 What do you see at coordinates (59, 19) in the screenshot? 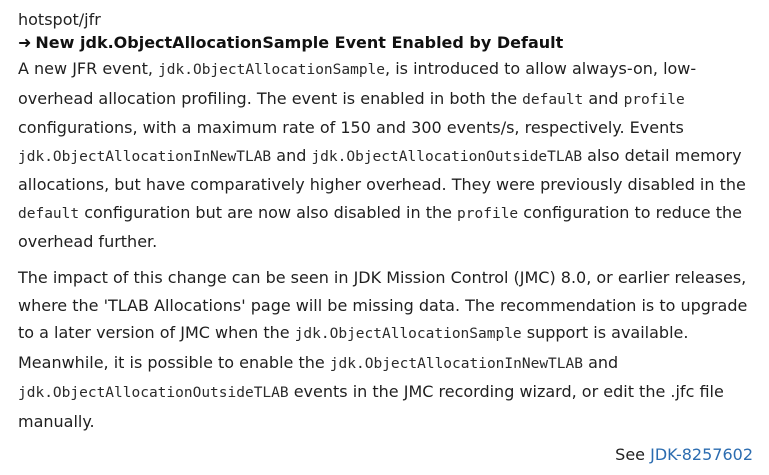
I see `component-label: hotspot/jfr` at bounding box center [59, 19].